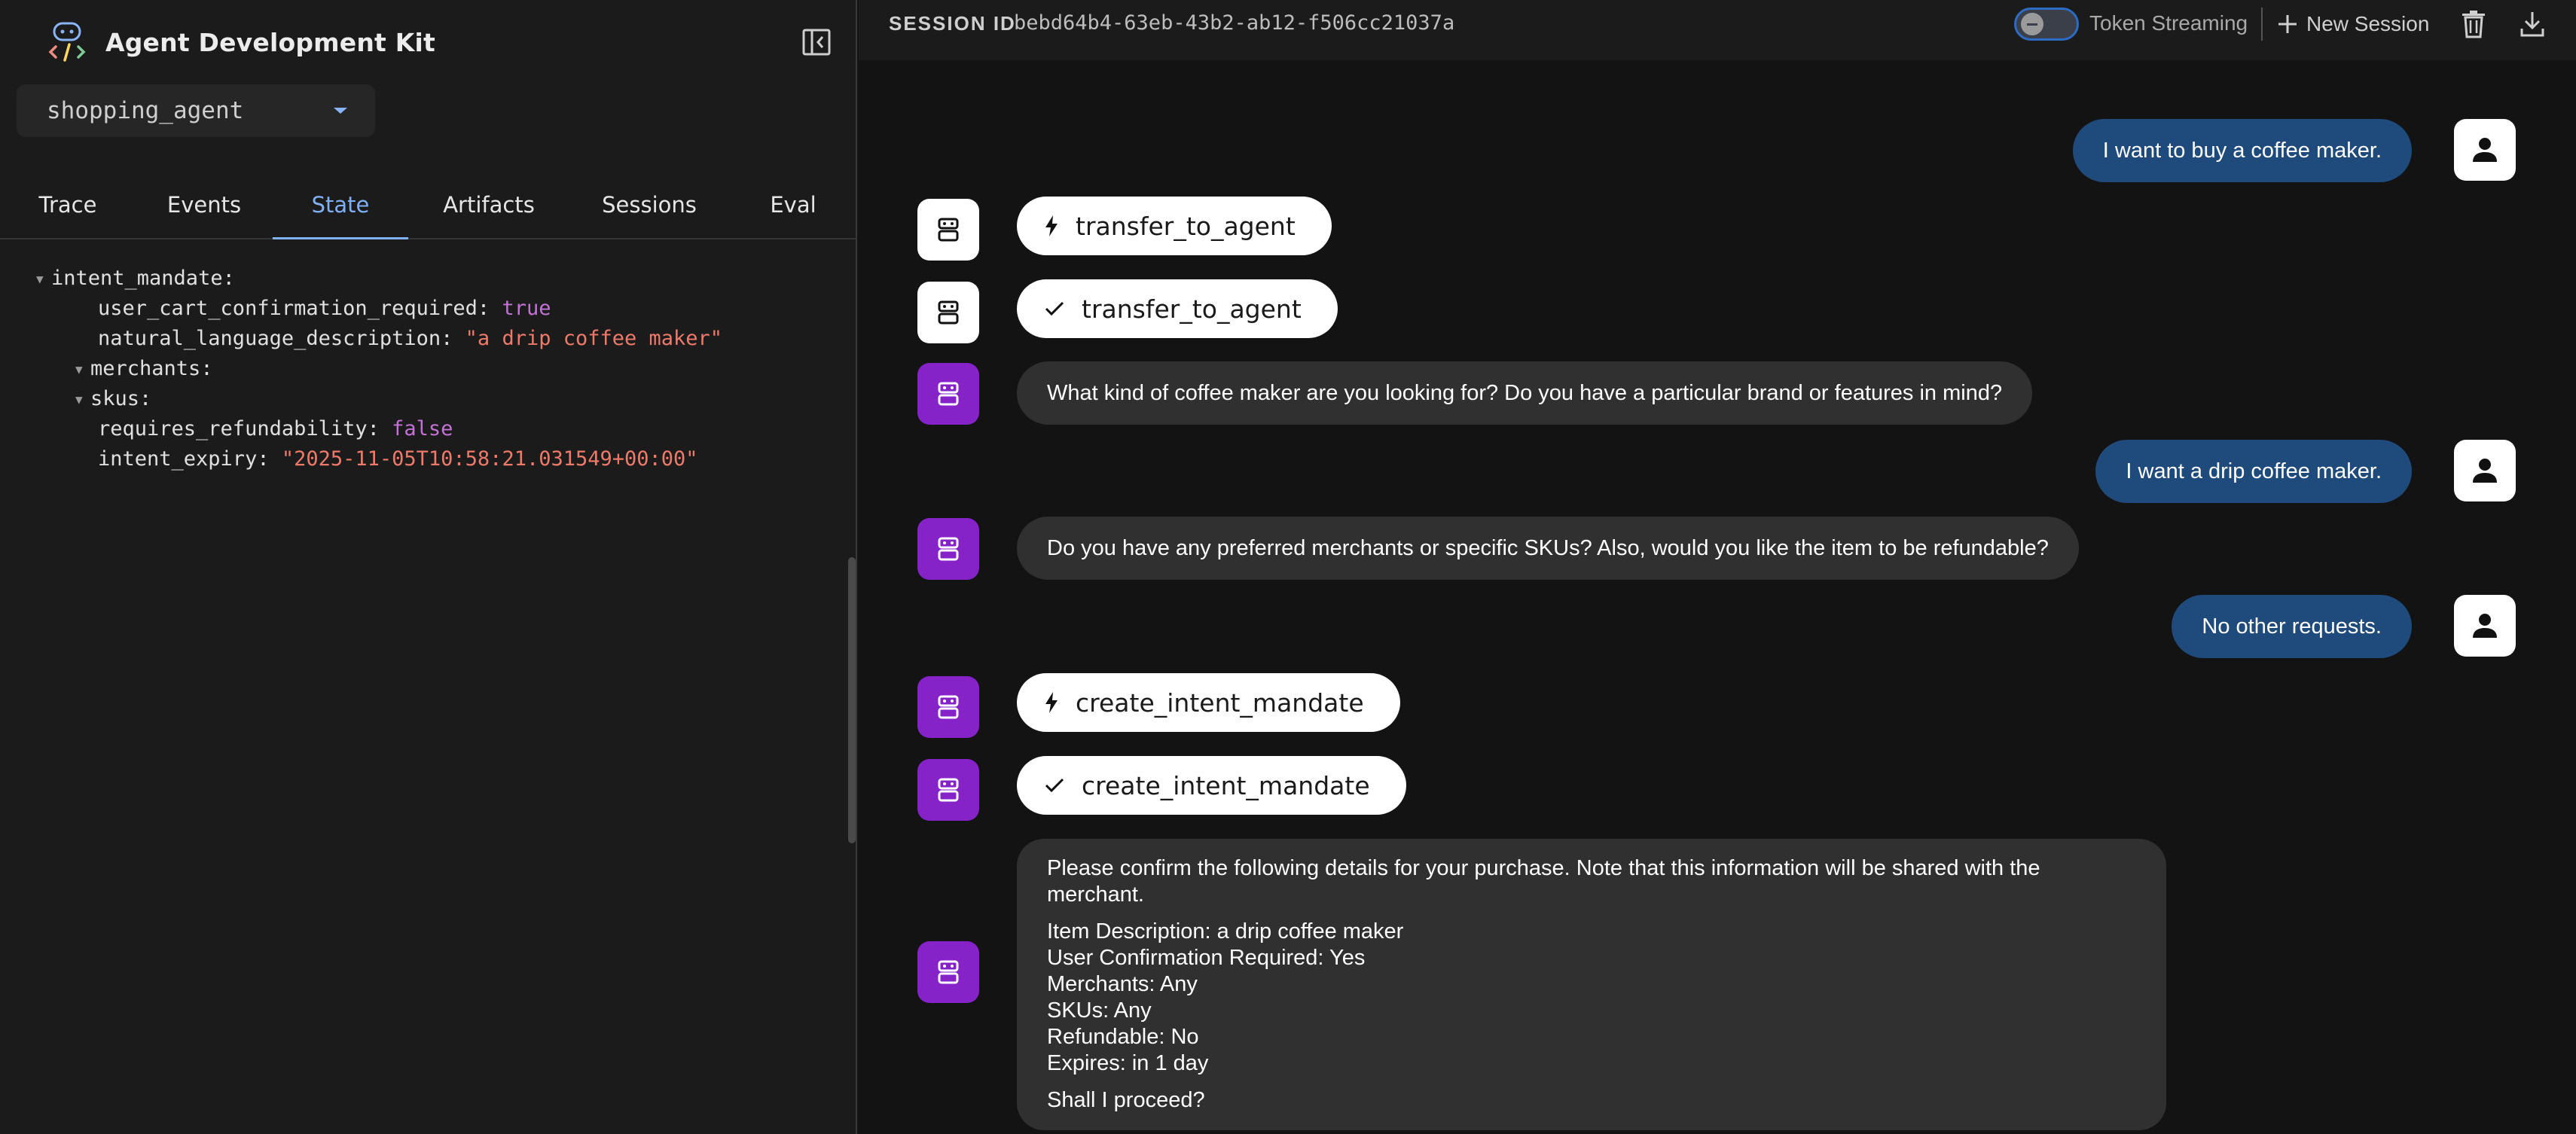 Image resolution: width=2576 pixels, height=1134 pixels. Describe the element at coordinates (137, 279) in the screenshot. I see `tree-key: intent_mandate` at that location.